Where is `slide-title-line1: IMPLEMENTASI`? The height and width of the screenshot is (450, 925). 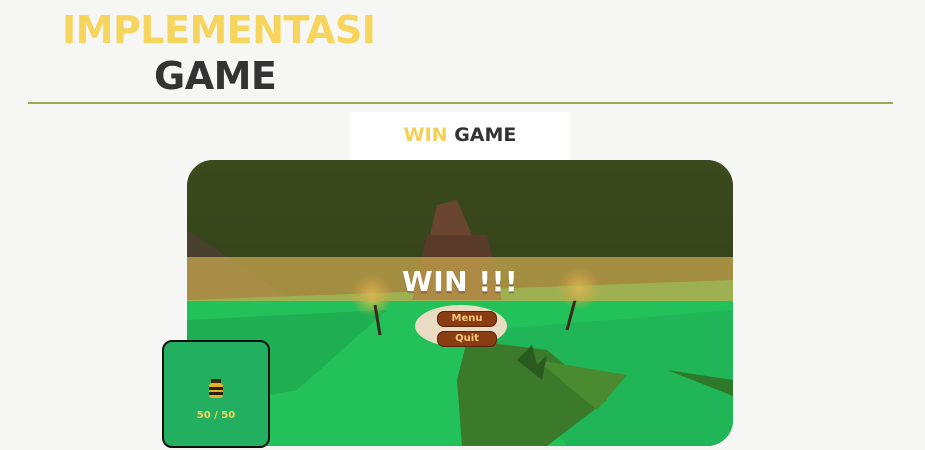
slide-title-line1: IMPLEMENTASI is located at coordinates (219, 30).